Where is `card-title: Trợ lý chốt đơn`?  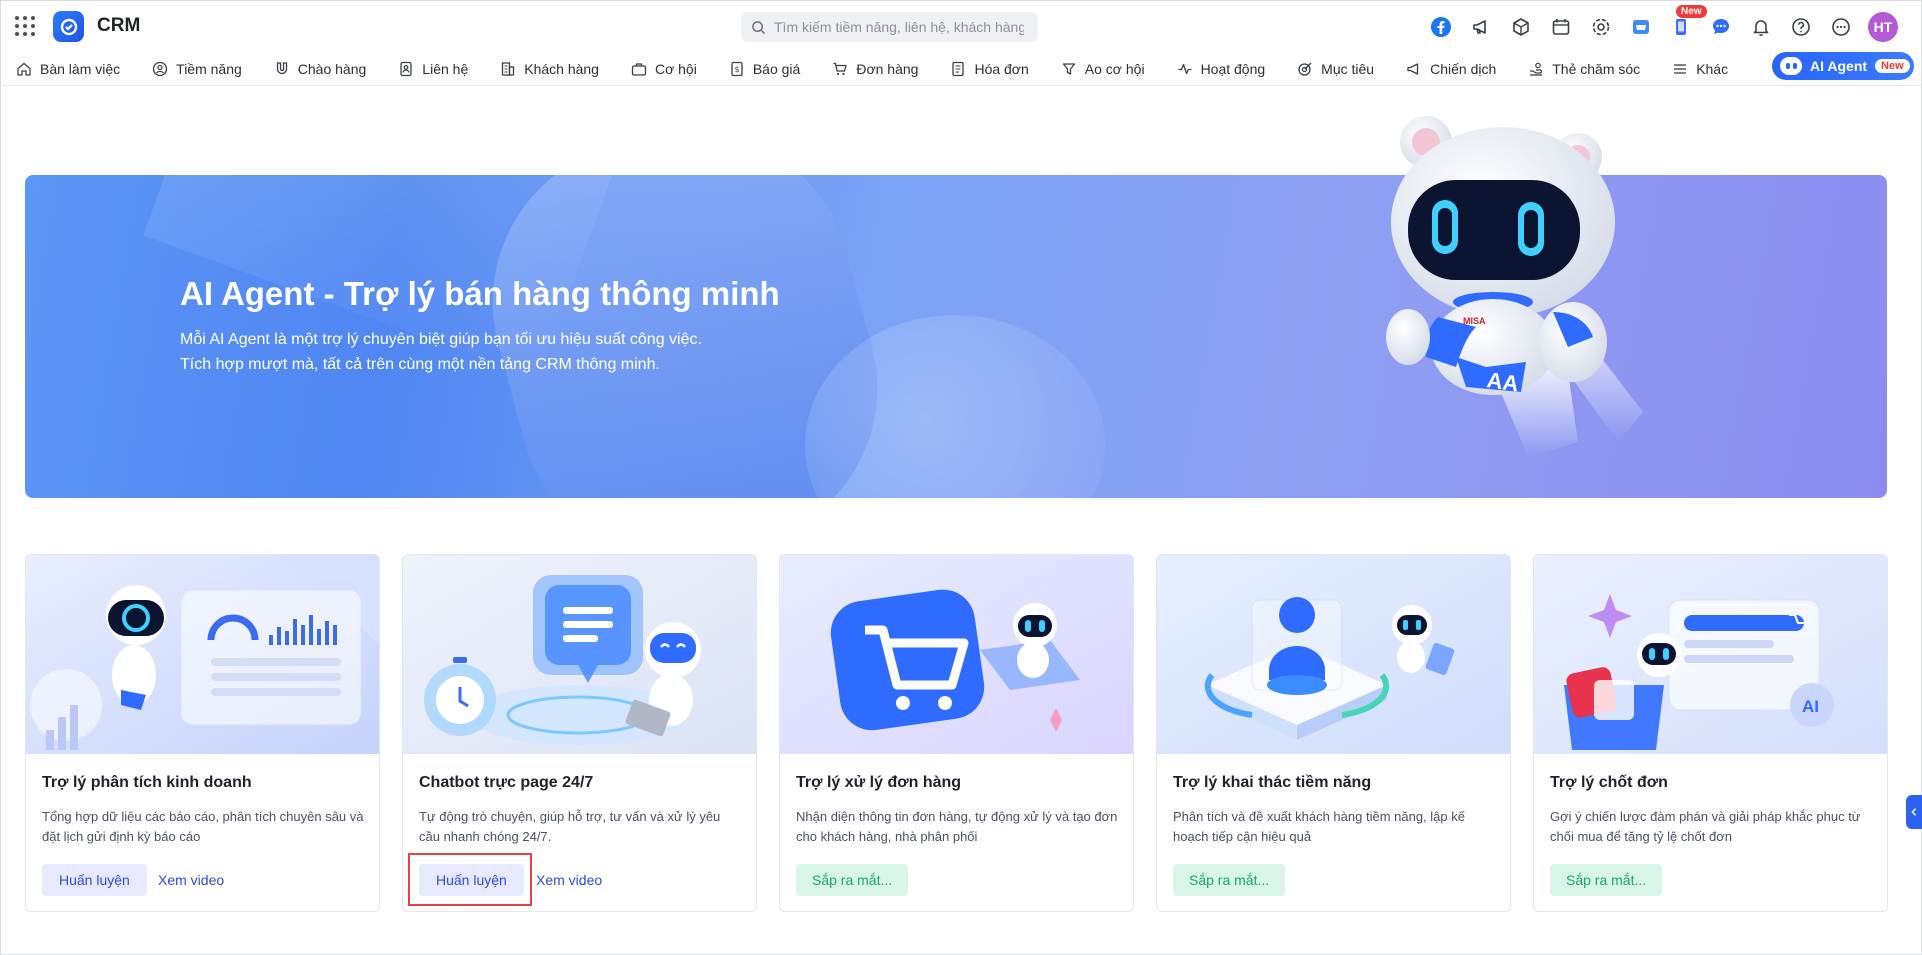
card-title: Trợ lý chốt đơn is located at coordinates (1609, 782).